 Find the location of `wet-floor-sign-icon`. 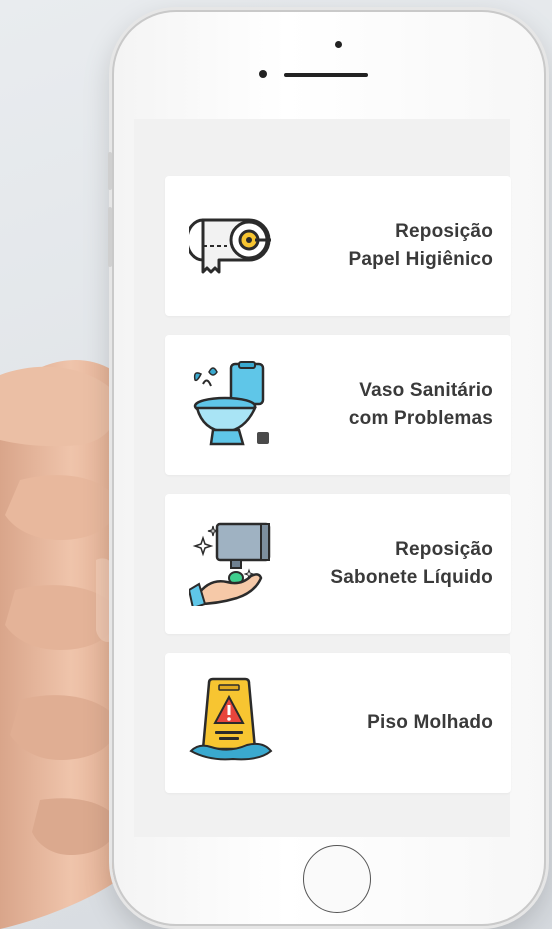

wet-floor-sign-icon is located at coordinates (231, 719).